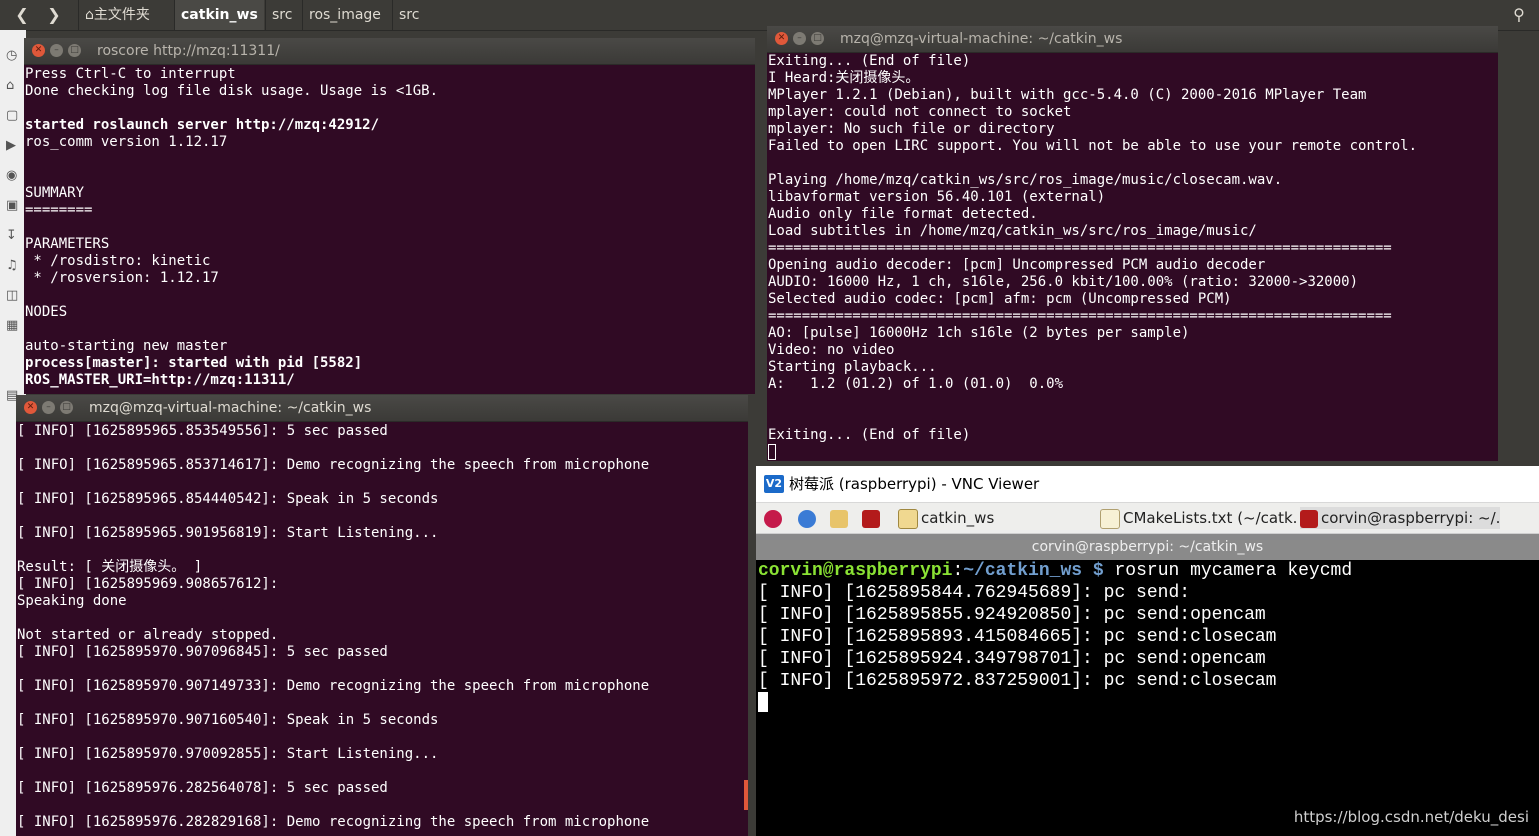  Describe the element at coordinates (281, 15) in the screenshot. I see `breadcrumb-src: src` at that location.